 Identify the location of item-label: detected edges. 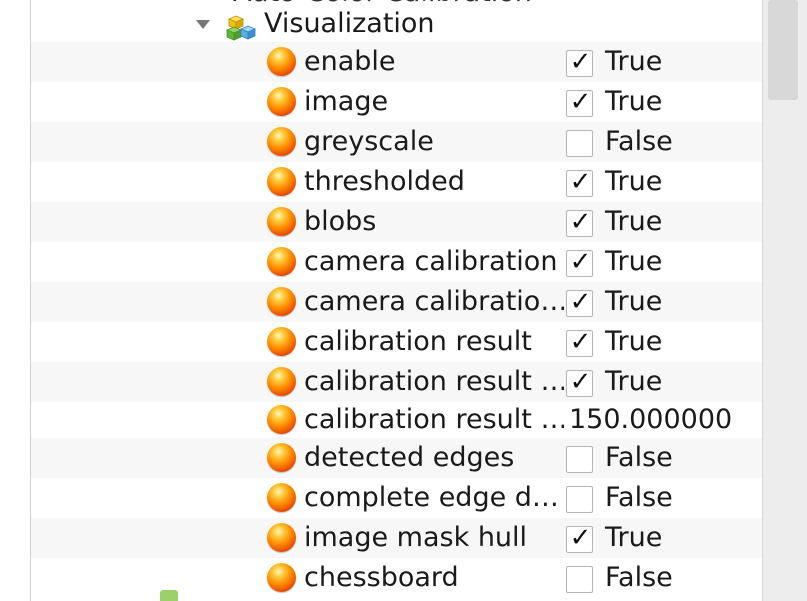
(409, 457).